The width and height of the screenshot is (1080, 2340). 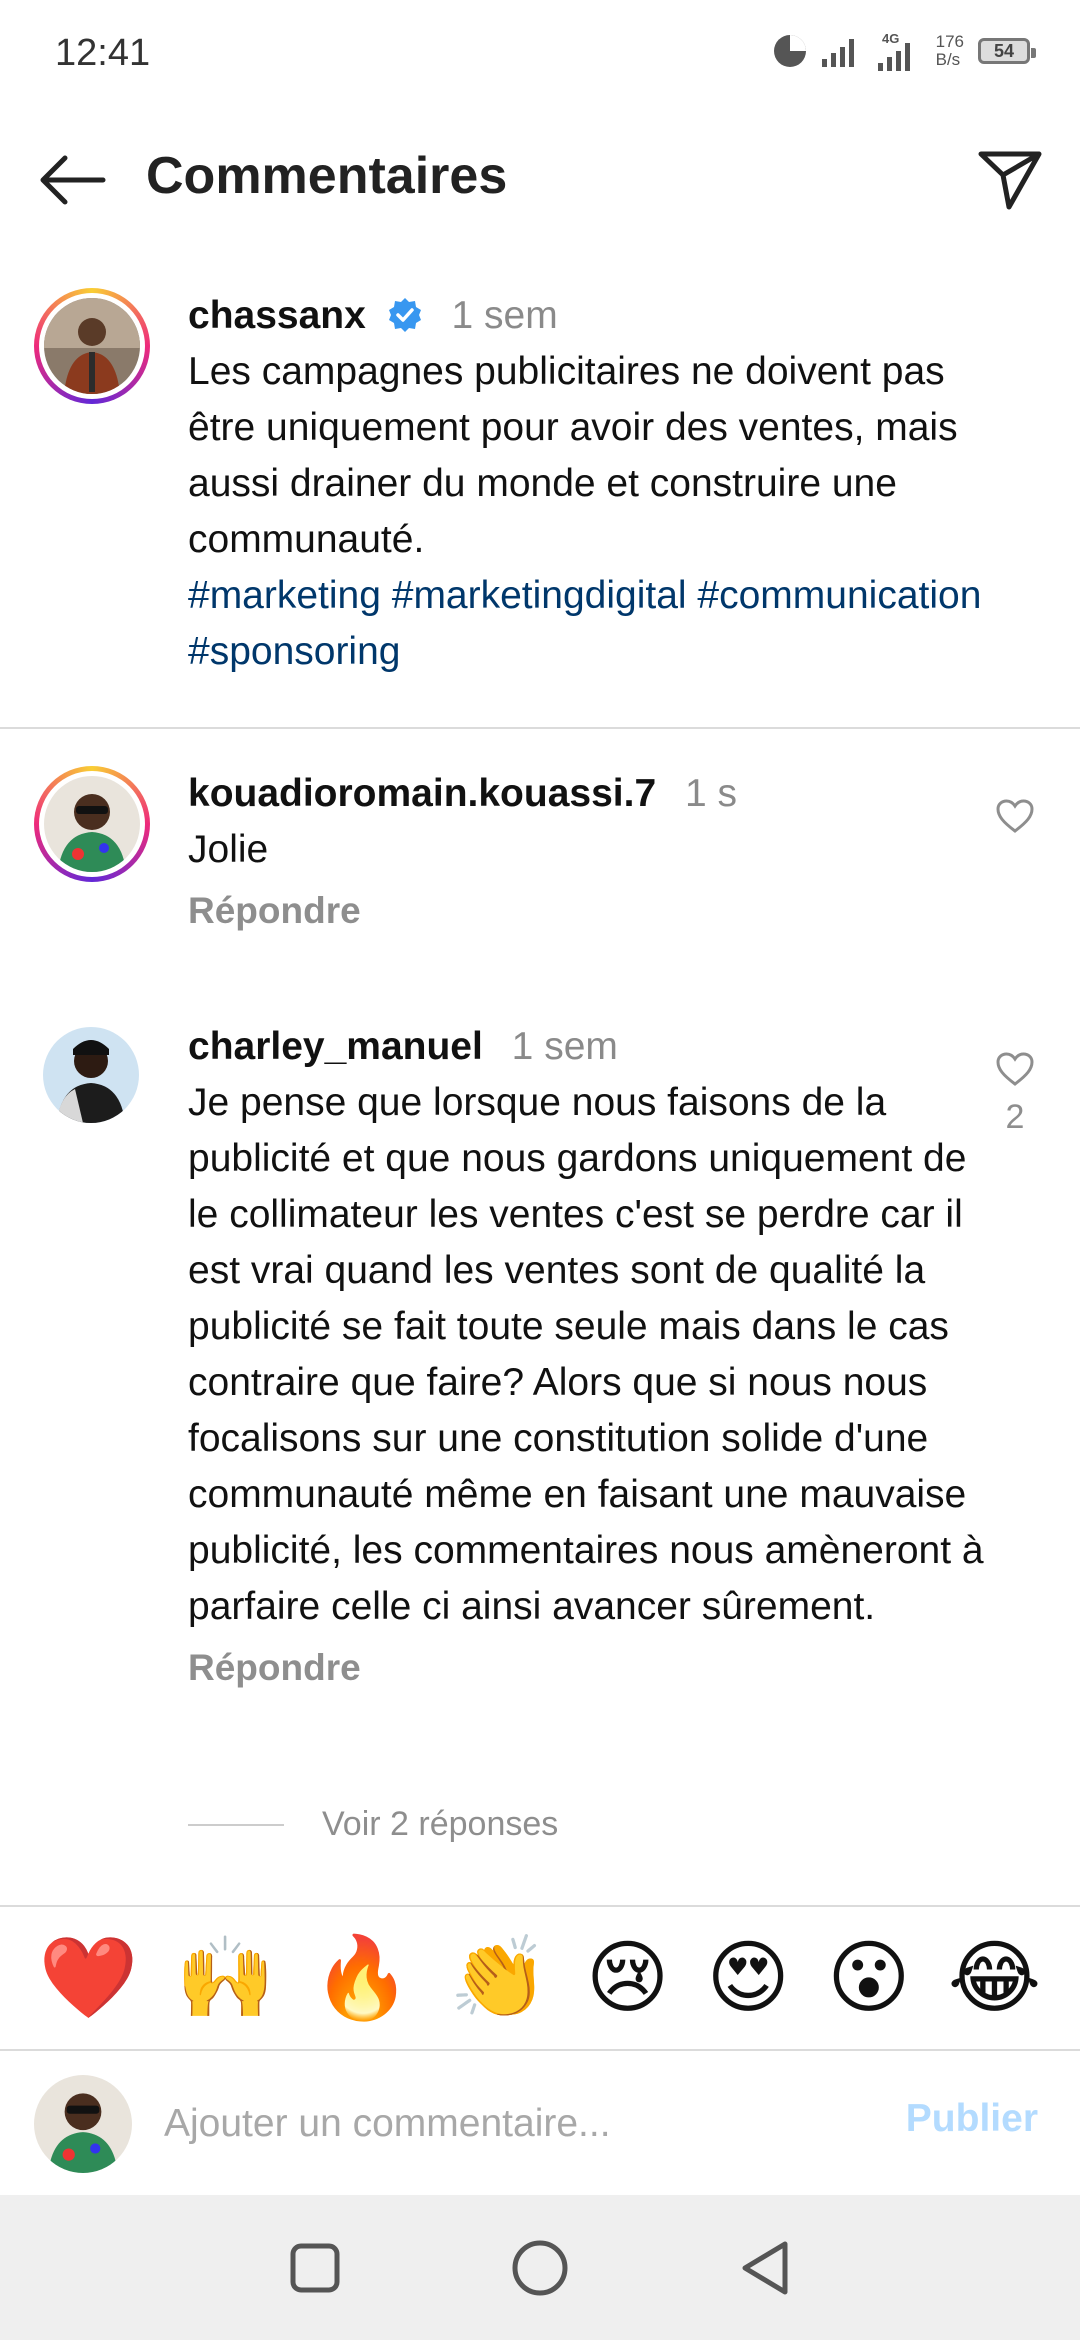 What do you see at coordinates (335, 1046) in the screenshot?
I see `comment-username: charley_manuel` at bounding box center [335, 1046].